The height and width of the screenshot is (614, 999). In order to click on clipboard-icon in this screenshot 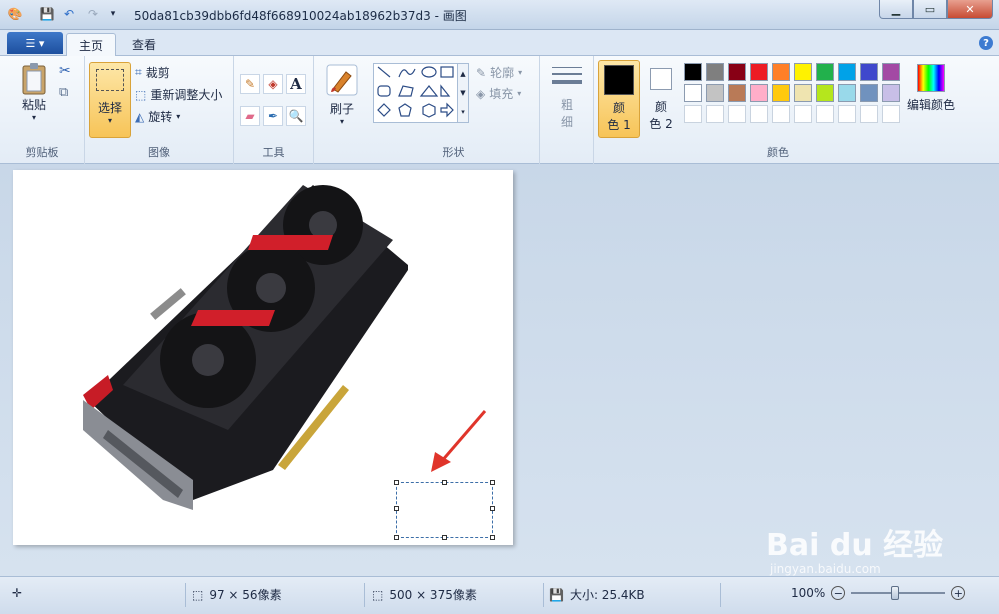, I will do `click(34, 79)`.